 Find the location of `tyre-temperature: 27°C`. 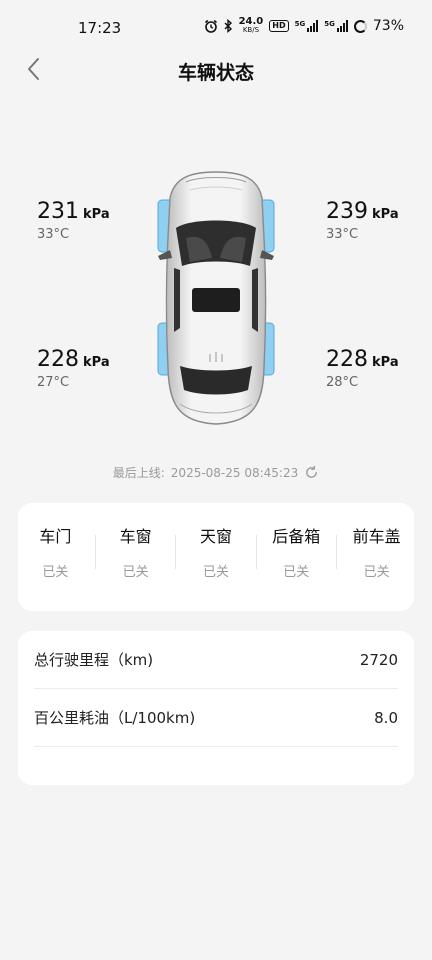

tyre-temperature: 27°C is located at coordinates (53, 382).